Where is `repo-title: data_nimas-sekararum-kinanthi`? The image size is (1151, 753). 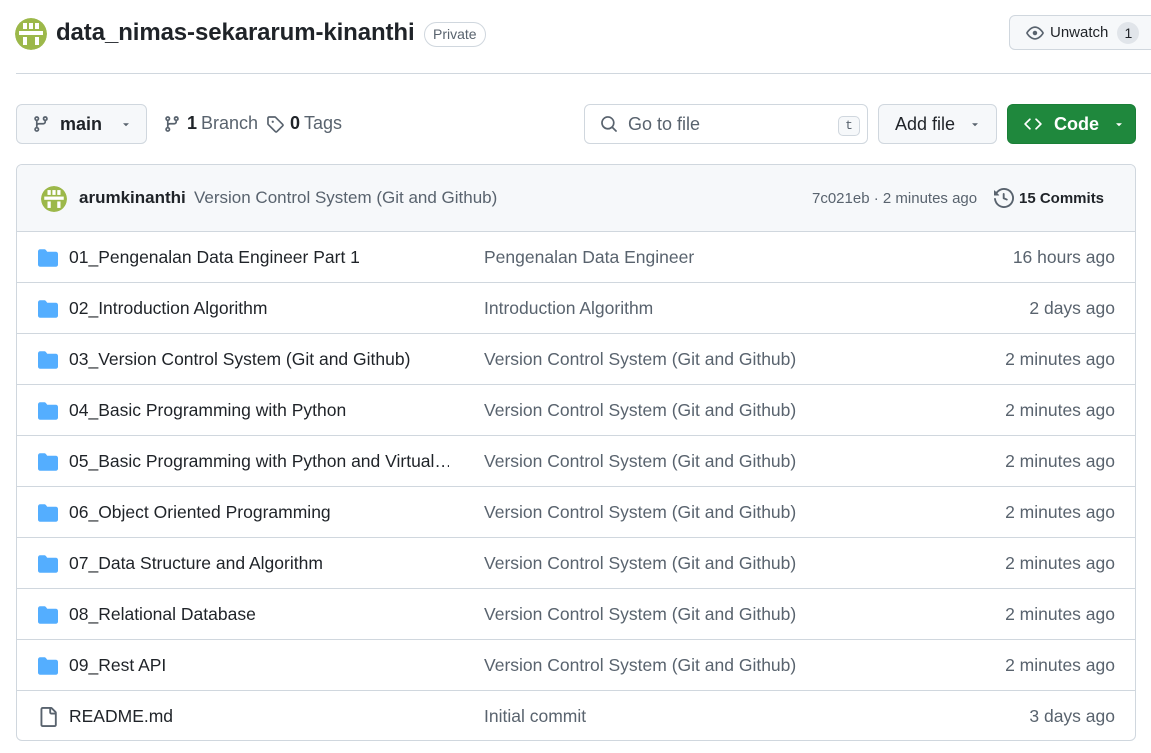 repo-title: data_nimas-sekararum-kinanthi is located at coordinates (235, 33).